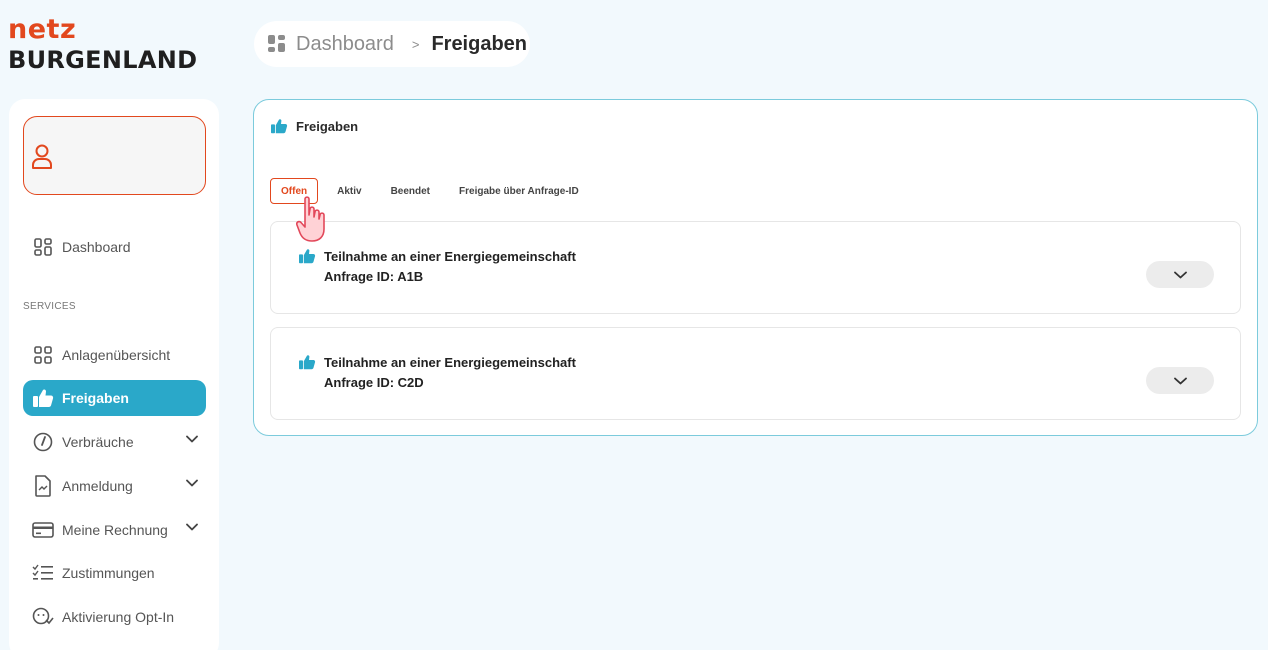  What do you see at coordinates (43, 442) in the screenshot?
I see `gauge-icon` at bounding box center [43, 442].